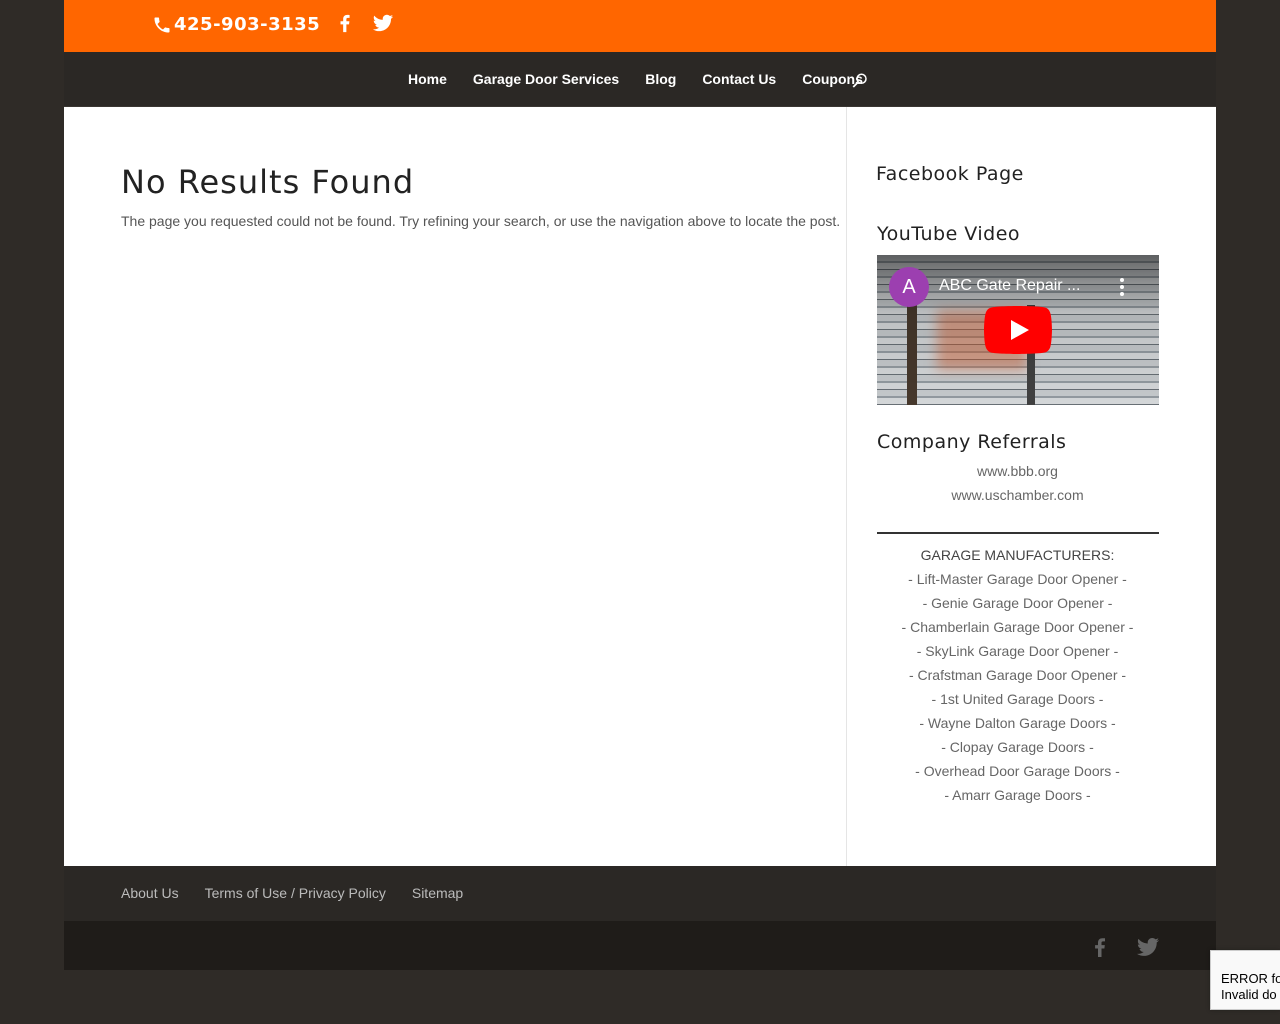 The image size is (1280, 1024). Describe the element at coordinates (1017, 627) in the screenshot. I see `manufacturer-item: - Chamberlain Garage Door Opener -` at that location.